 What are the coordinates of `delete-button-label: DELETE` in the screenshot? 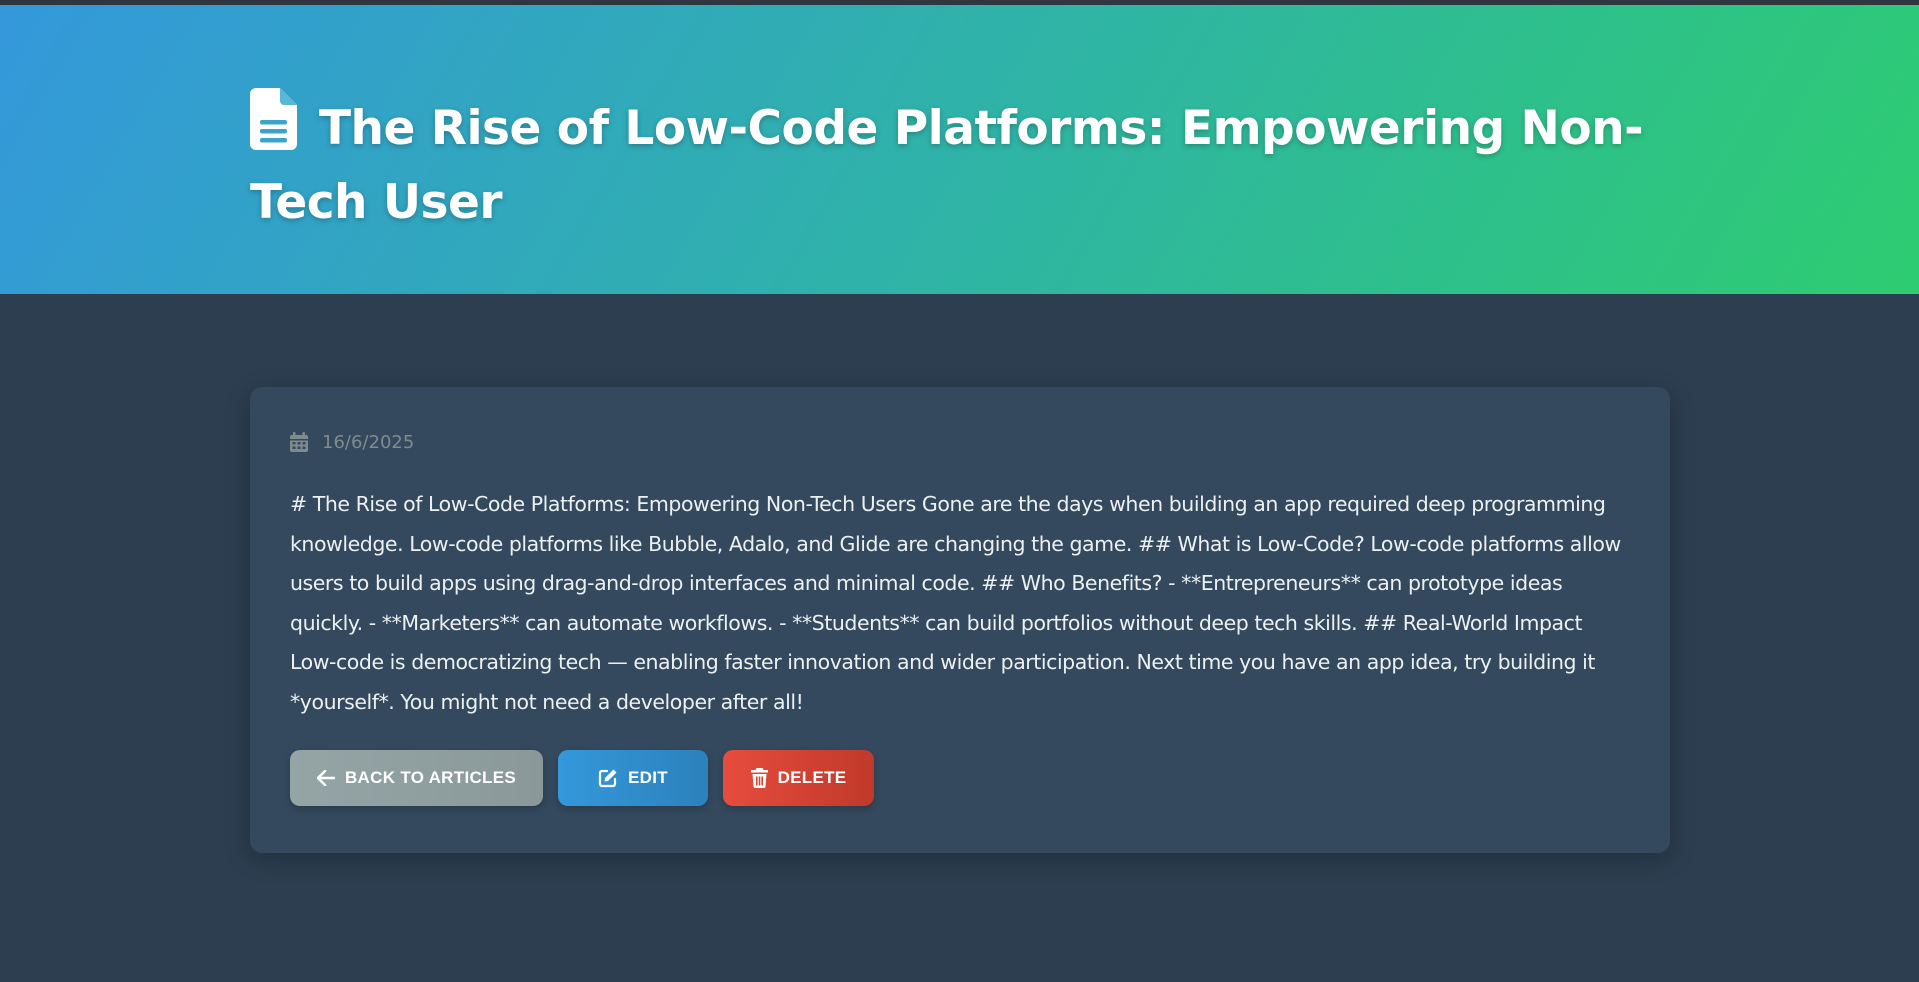 It's located at (812, 777).